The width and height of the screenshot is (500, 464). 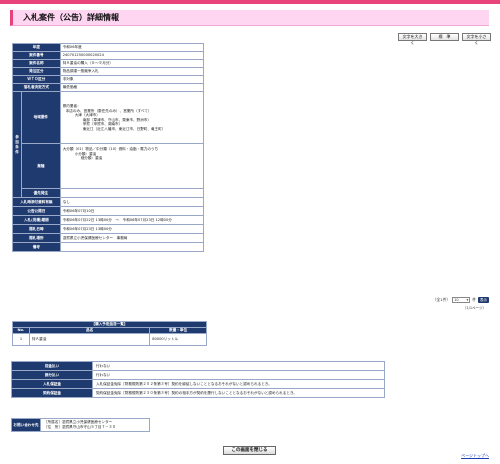 I want to click on pagination-controls: （全1件） 10 件 表示, so click(x=461, y=300).